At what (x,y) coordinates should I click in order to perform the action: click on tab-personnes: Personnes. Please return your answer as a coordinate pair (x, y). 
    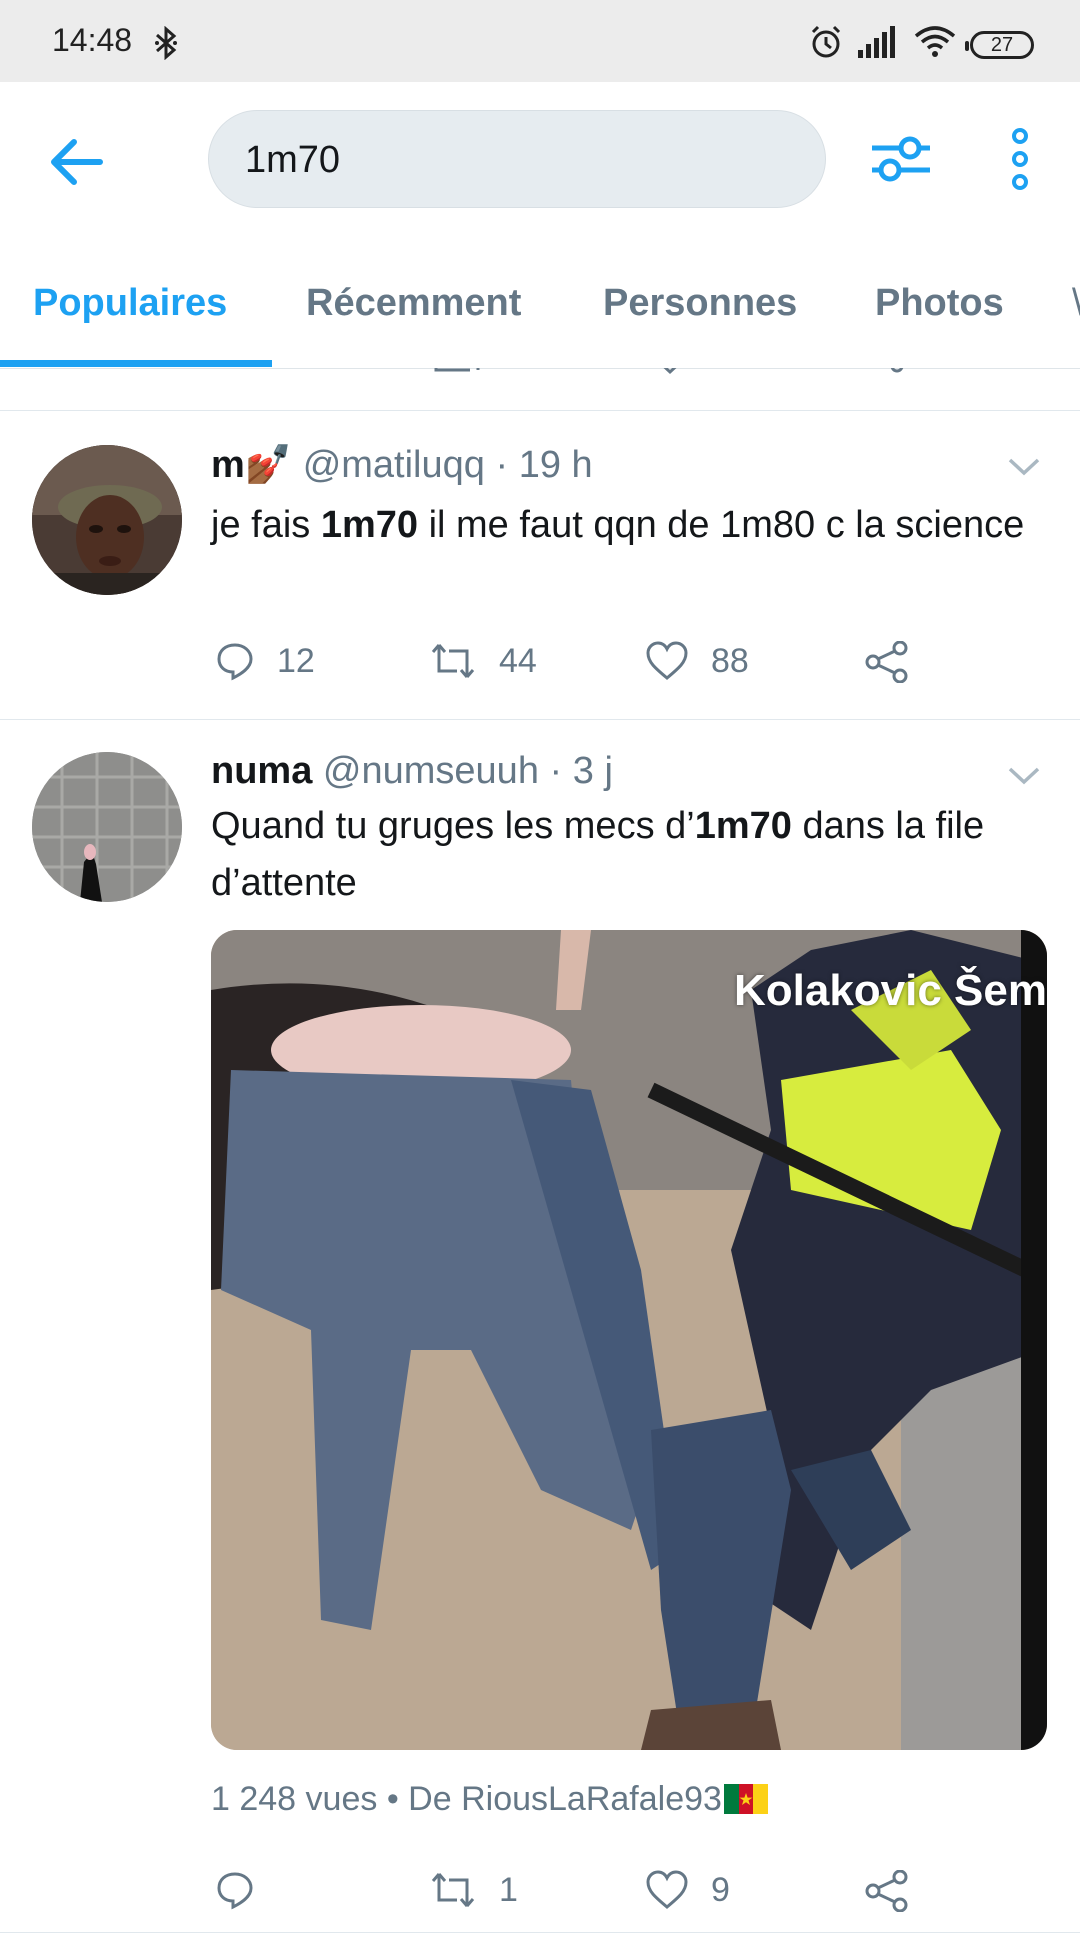
    Looking at the image, I should click on (700, 303).